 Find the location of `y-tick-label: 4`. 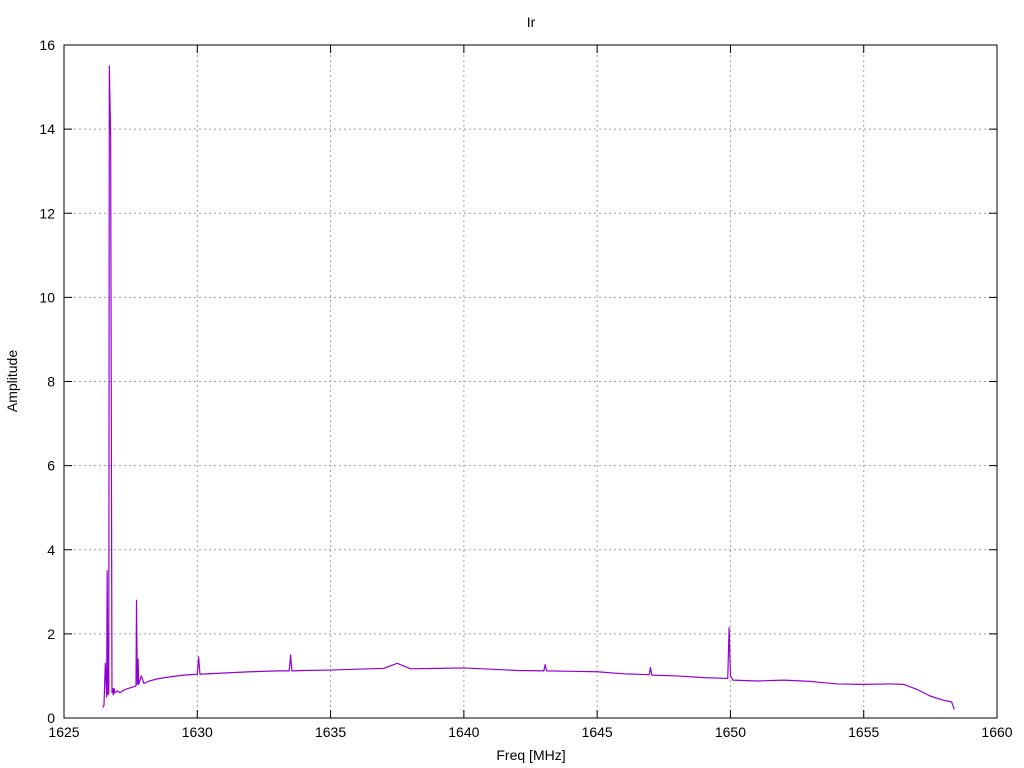

y-tick-label: 4 is located at coordinates (51, 550).